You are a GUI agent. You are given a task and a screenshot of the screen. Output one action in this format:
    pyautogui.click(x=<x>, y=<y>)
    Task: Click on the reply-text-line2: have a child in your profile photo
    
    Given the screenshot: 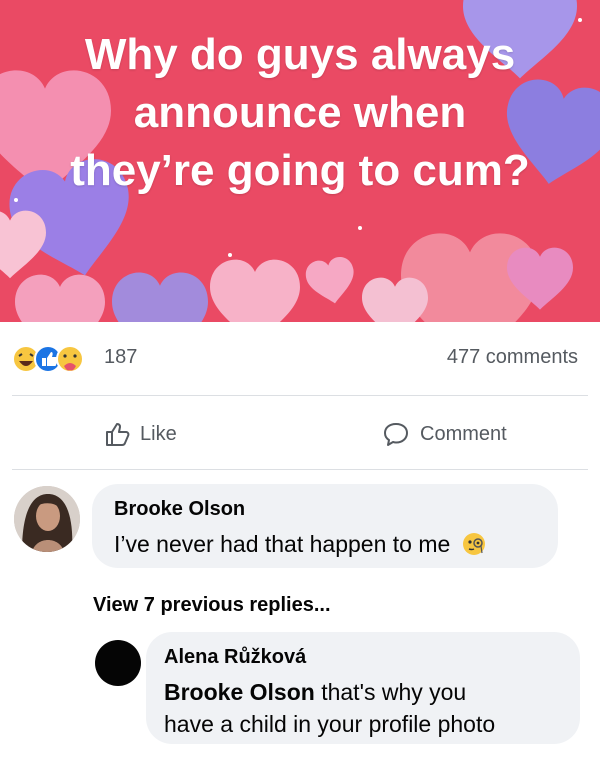 What is the action you would take?
    pyautogui.click(x=330, y=724)
    